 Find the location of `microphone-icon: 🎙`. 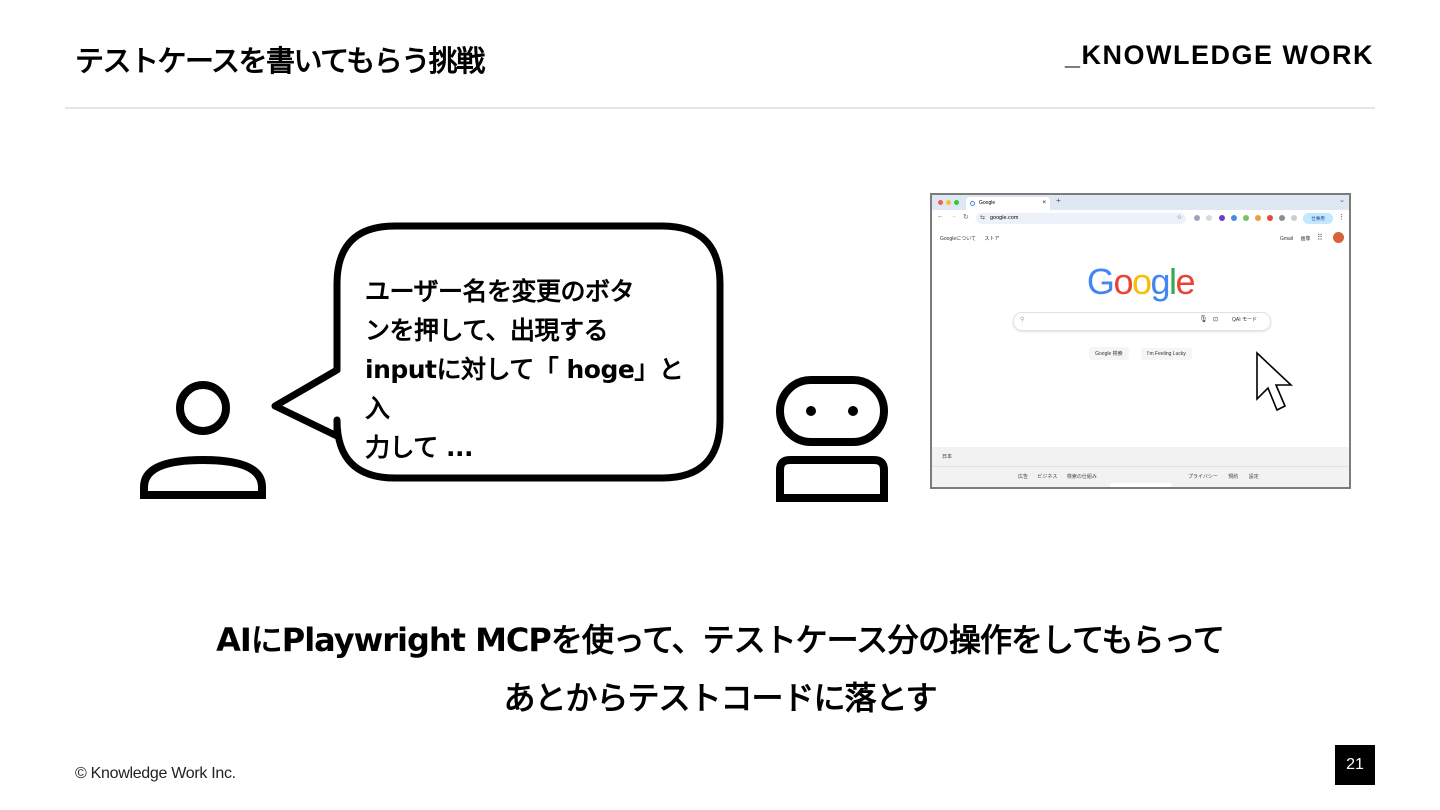

microphone-icon: 🎙 is located at coordinates (1203, 319).